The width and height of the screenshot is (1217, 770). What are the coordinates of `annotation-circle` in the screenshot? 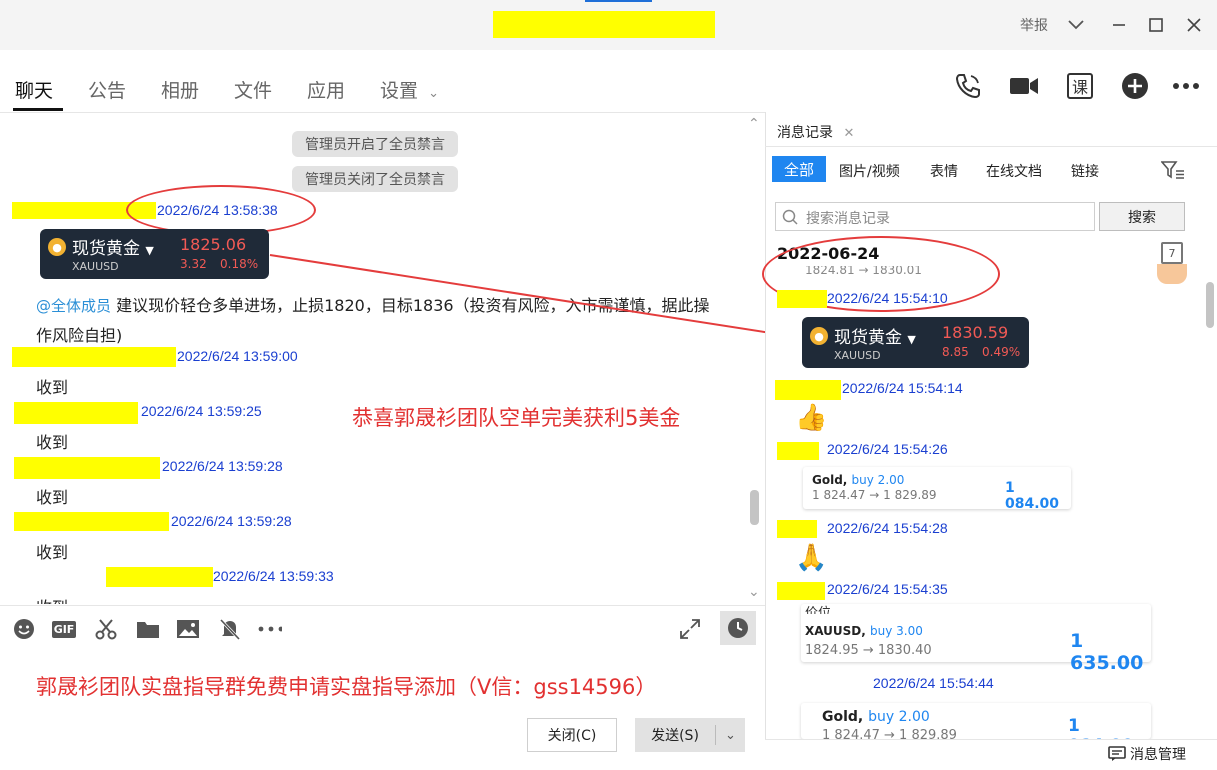 It's located at (221, 210).